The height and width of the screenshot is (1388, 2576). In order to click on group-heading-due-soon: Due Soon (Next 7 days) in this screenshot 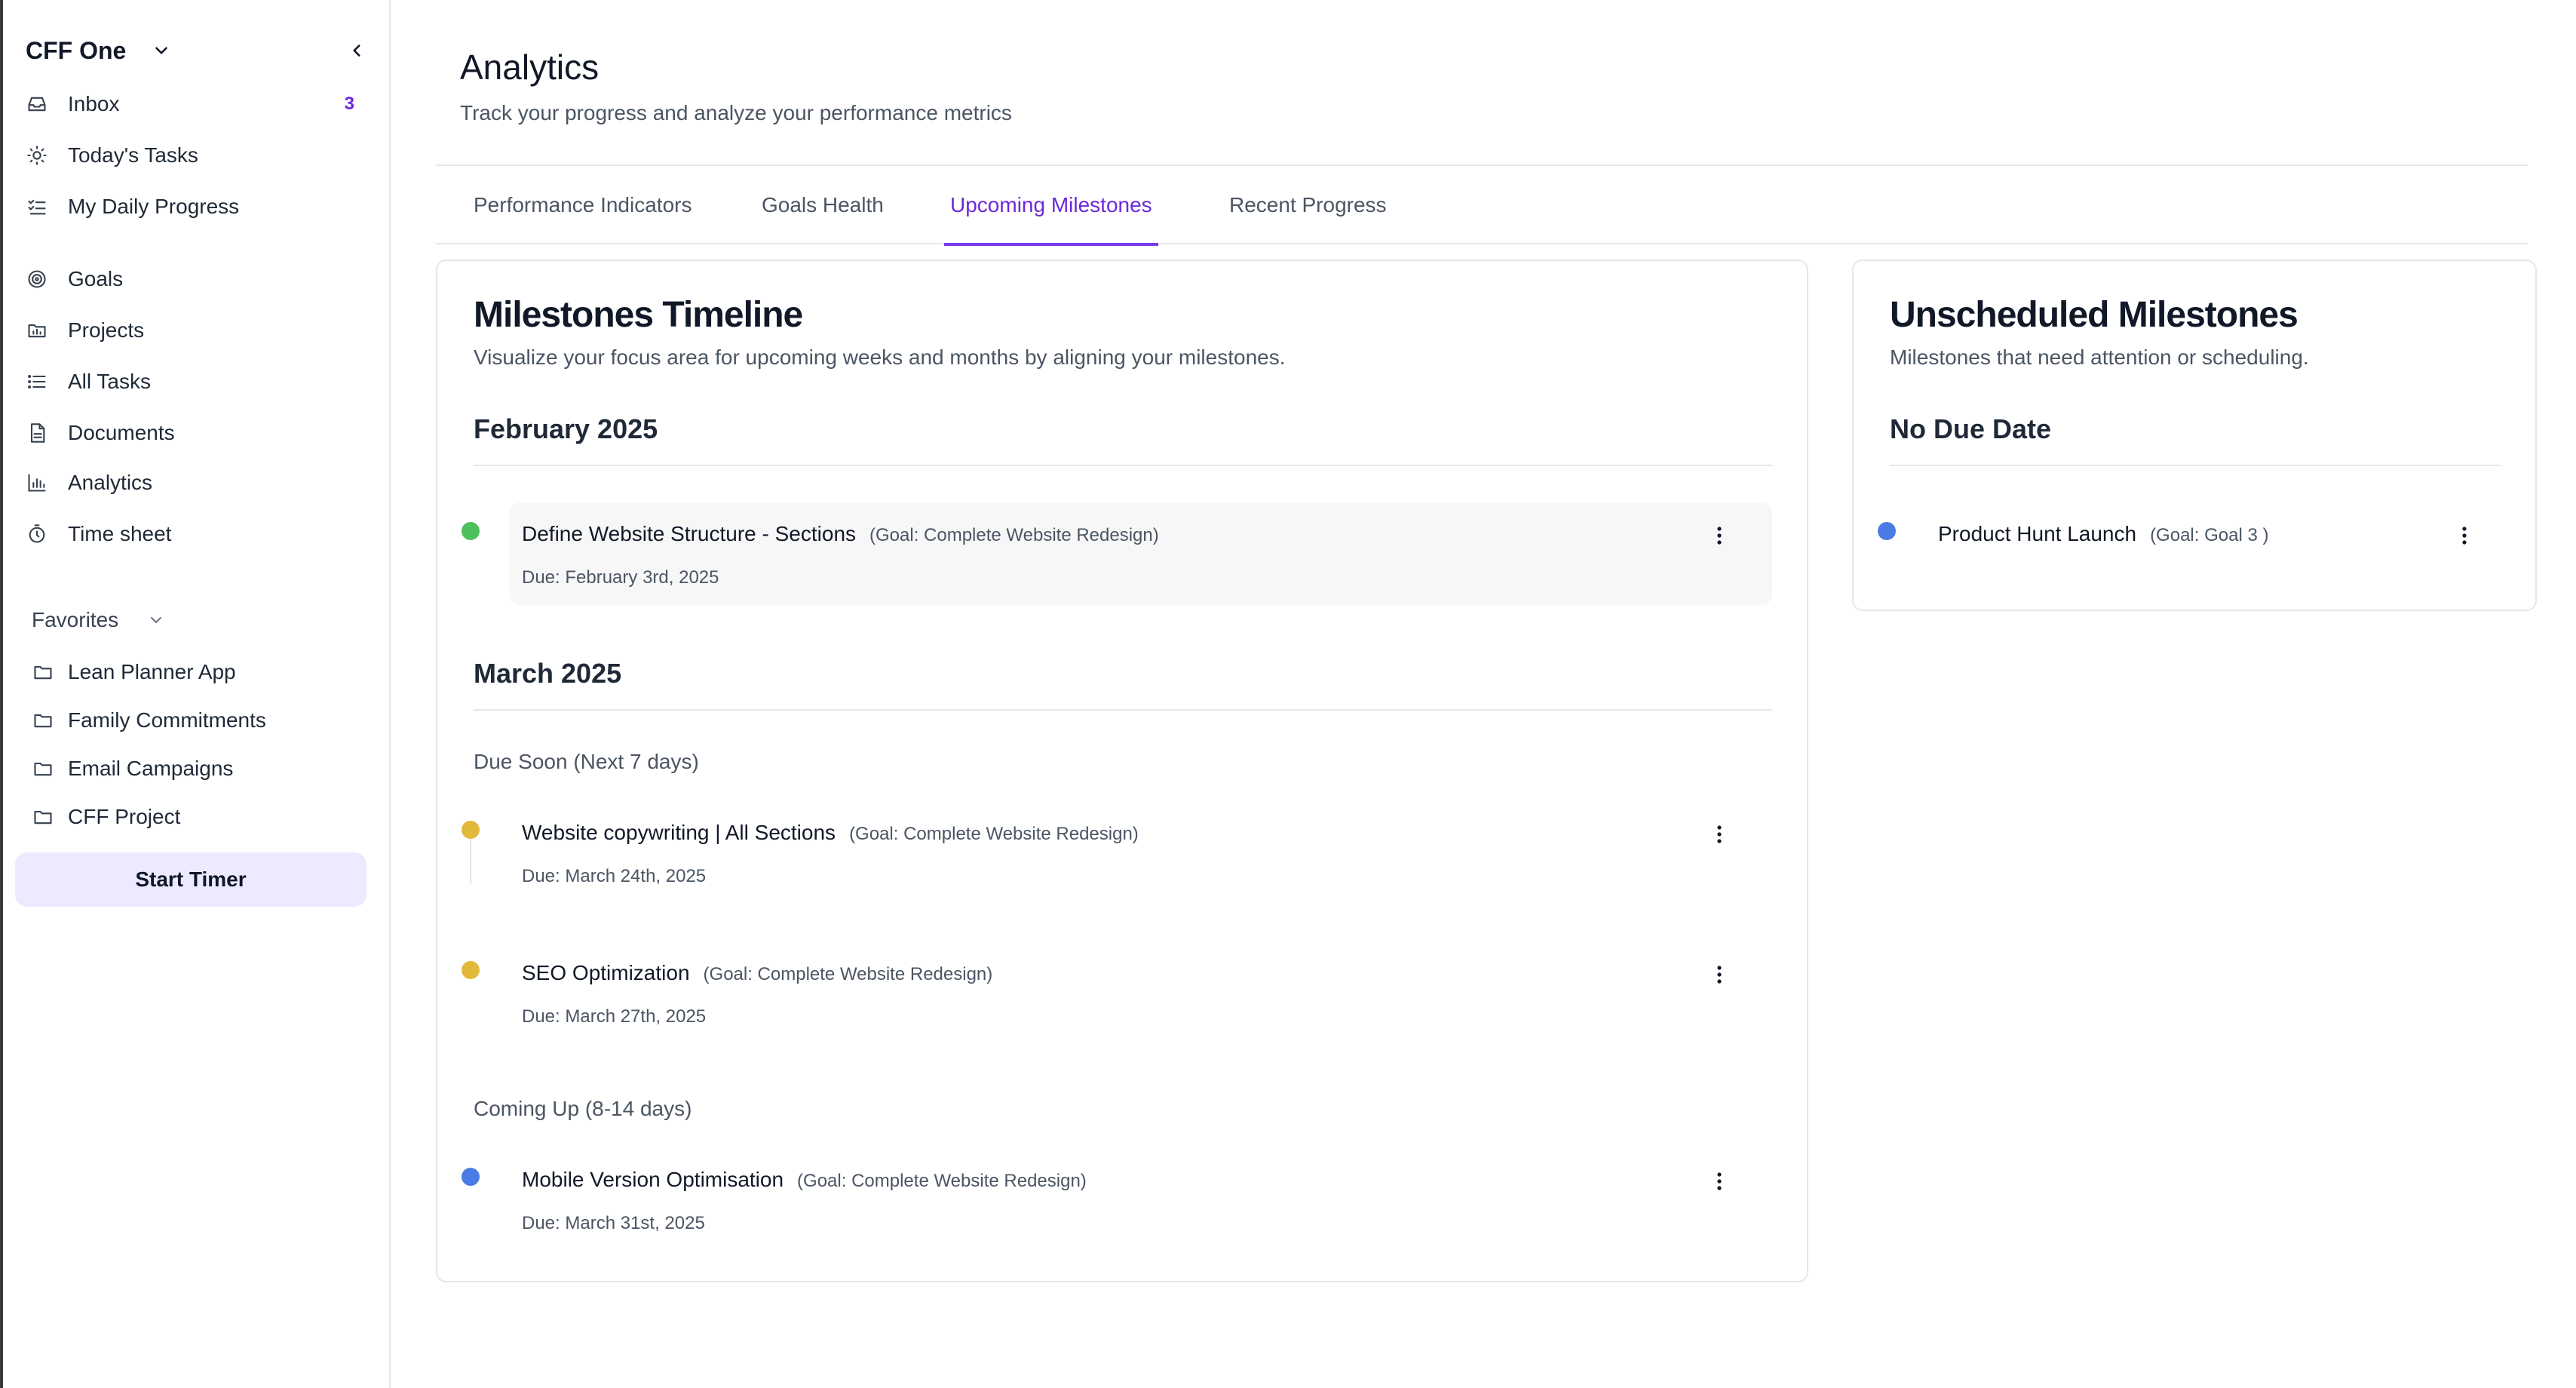, I will do `click(586, 761)`.